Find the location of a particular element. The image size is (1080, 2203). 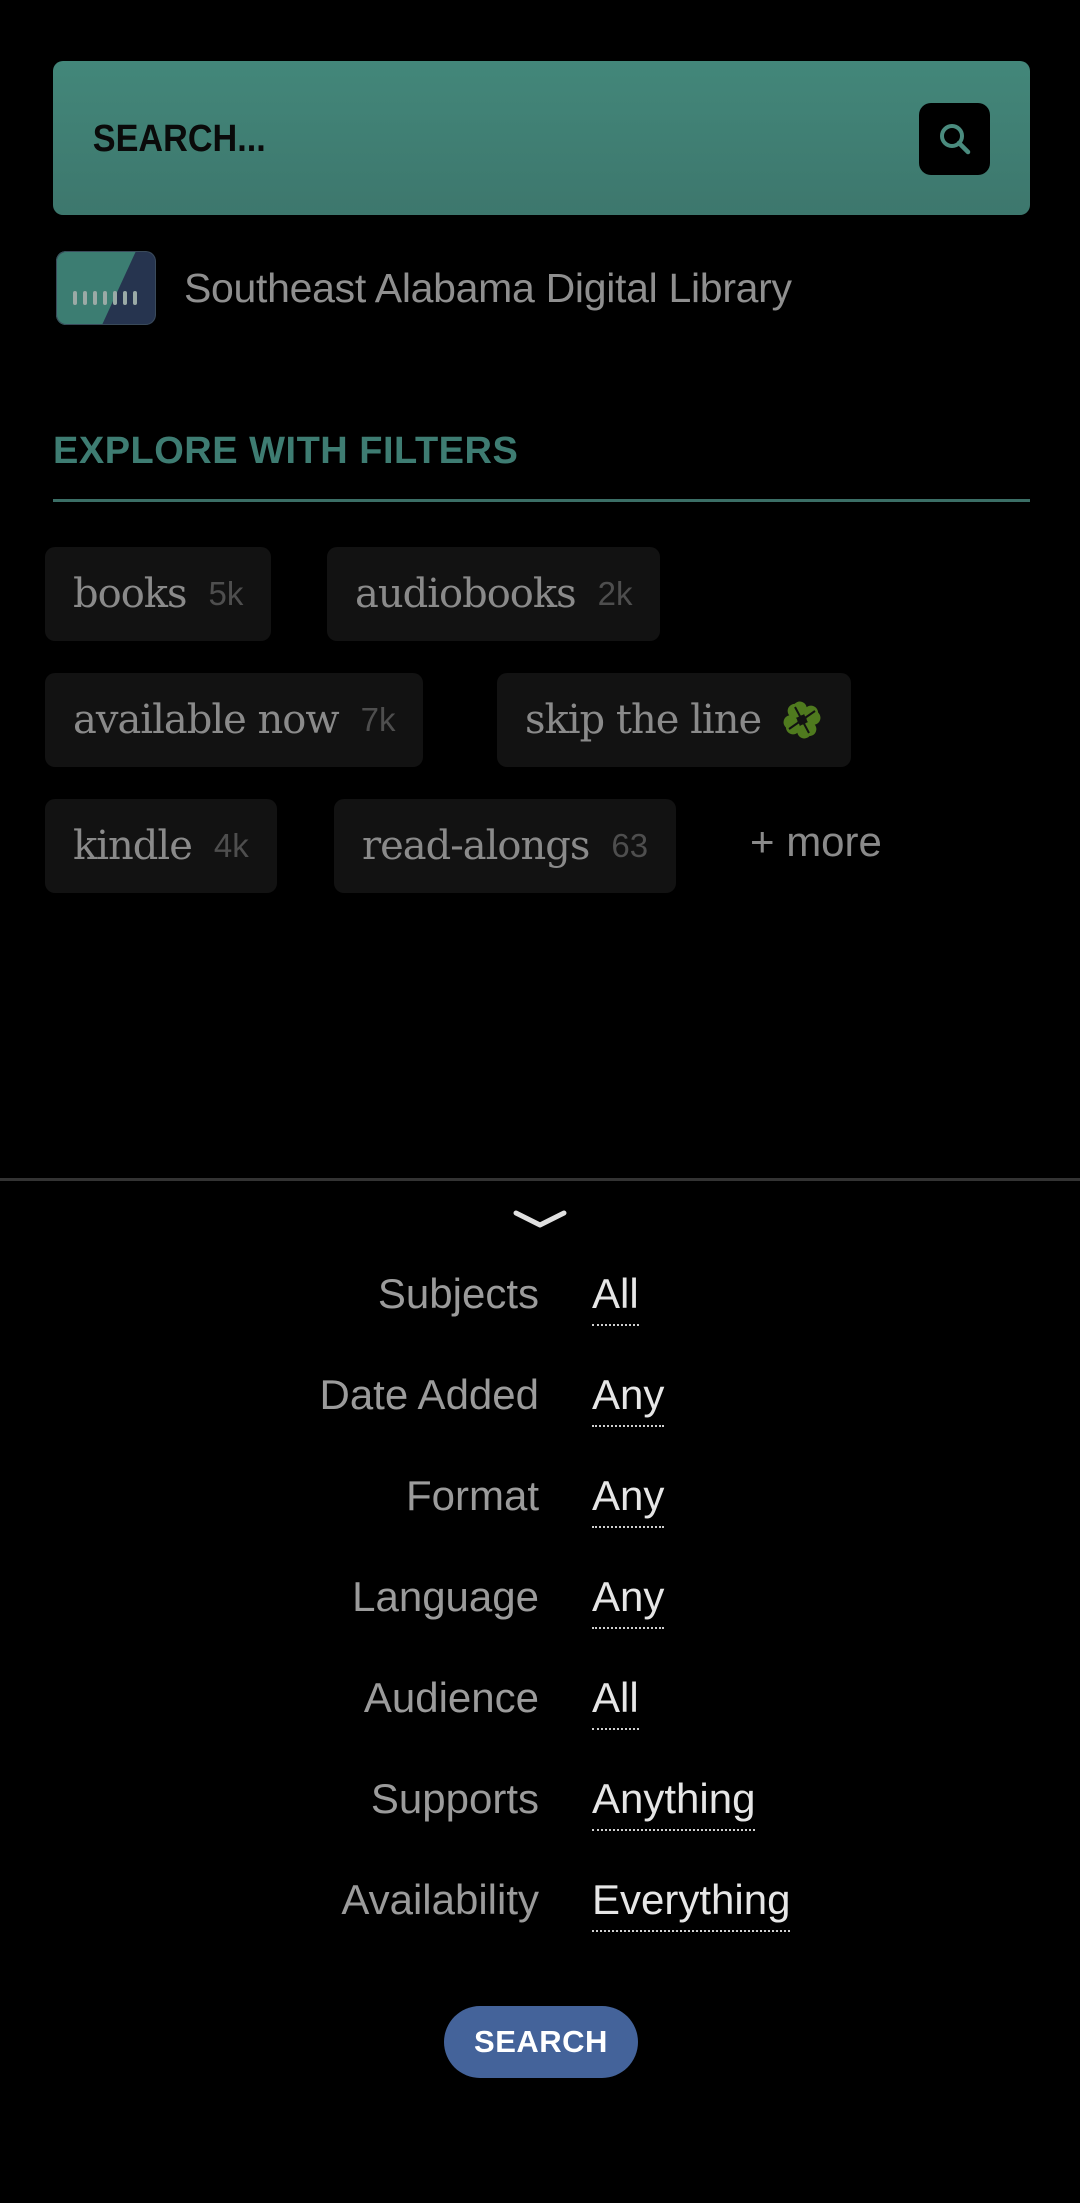

filter-label: Availability is located at coordinates (440, 1899).